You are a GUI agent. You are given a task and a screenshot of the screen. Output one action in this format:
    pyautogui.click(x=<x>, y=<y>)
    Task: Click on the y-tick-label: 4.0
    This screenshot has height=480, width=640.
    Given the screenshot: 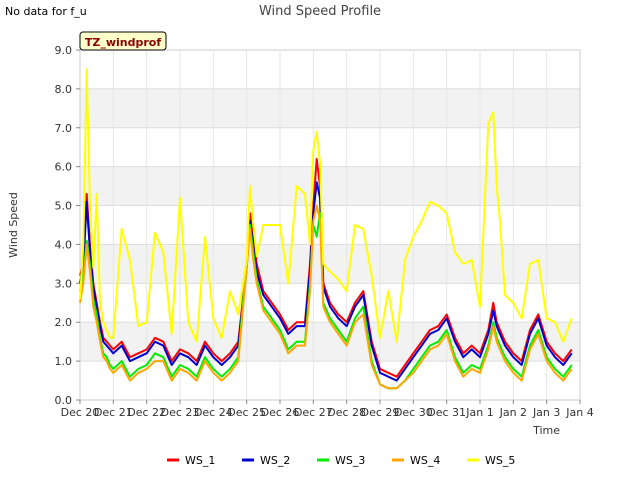 What is the action you would take?
    pyautogui.click(x=64, y=244)
    